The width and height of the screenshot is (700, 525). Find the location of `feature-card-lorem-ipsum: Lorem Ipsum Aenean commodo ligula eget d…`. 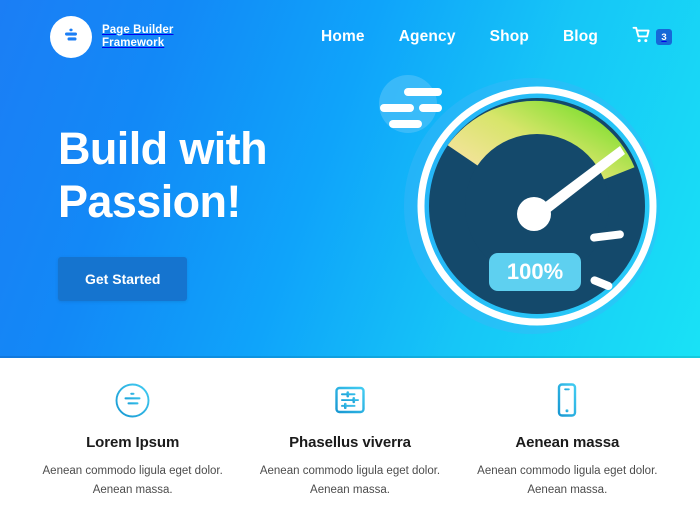

feature-card-lorem-ipsum: Lorem Ipsum Aenean commodo ligula eget d… is located at coordinates (132, 452).